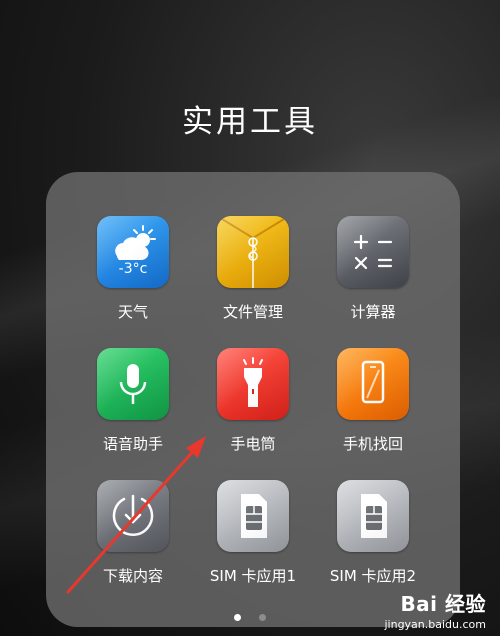  Describe the element at coordinates (253, 384) in the screenshot. I see `flashlight-icon` at that location.